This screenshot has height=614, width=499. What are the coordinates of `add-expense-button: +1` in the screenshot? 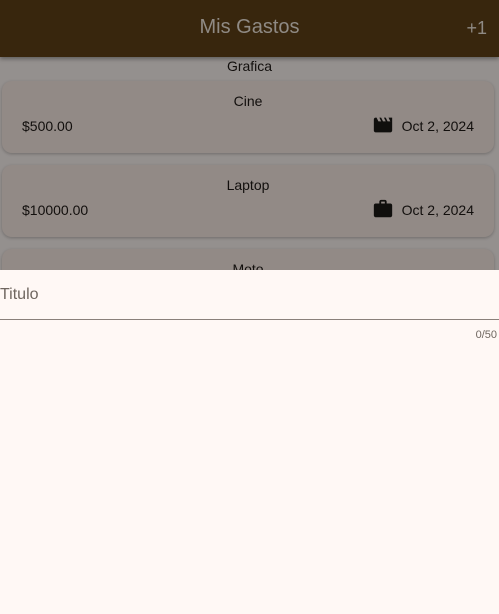 It's located at (476, 28).